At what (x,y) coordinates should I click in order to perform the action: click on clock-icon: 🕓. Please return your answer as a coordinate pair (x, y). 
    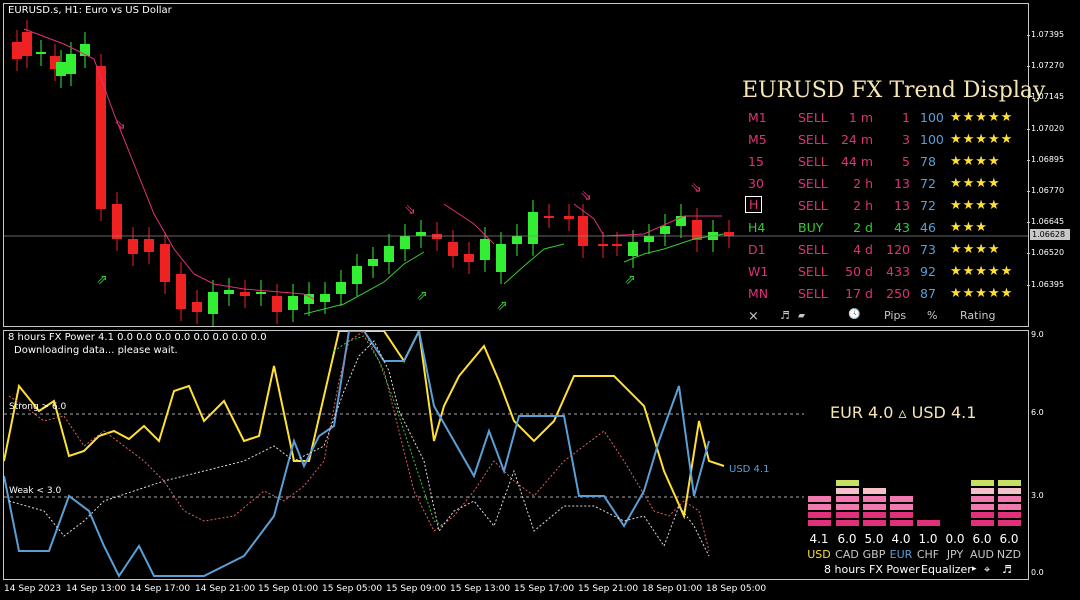
    Looking at the image, I should click on (854, 314).